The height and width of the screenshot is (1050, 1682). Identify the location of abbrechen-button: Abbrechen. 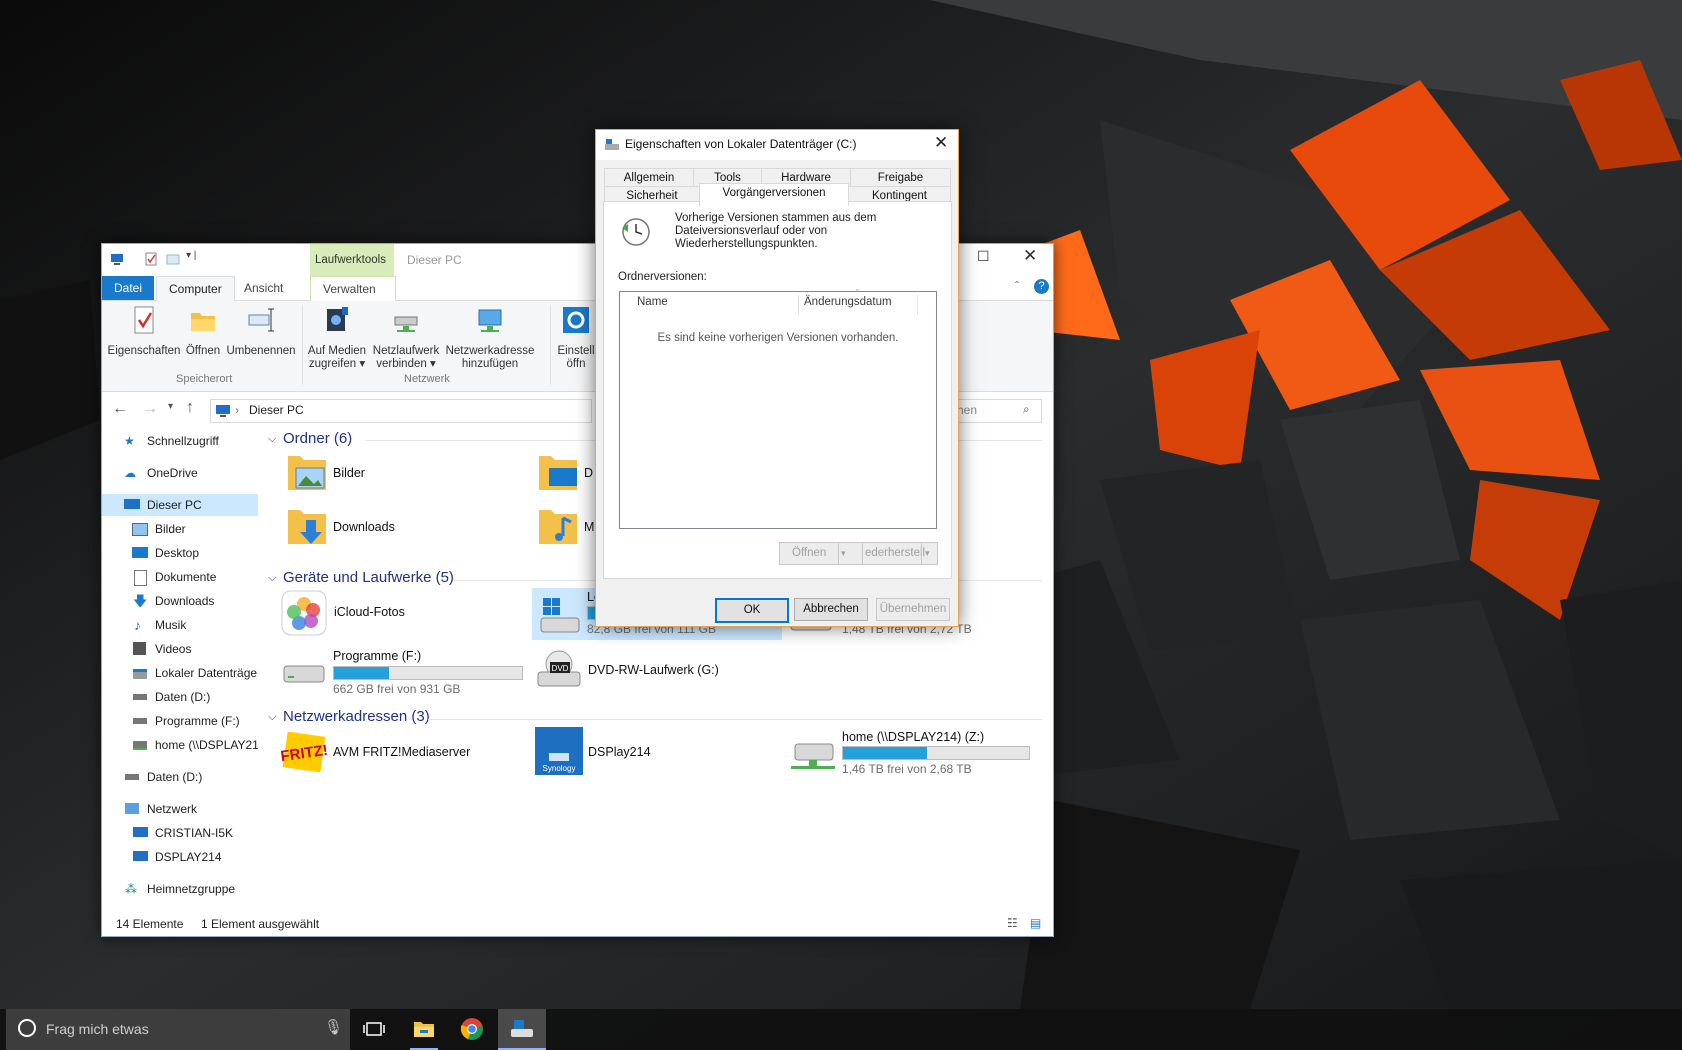
(831, 609).